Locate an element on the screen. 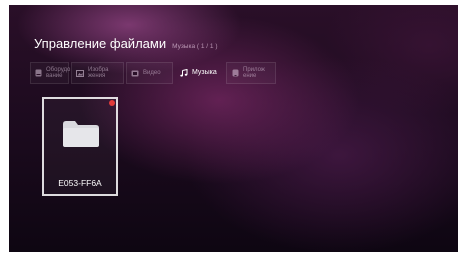  tab-storage: Оборудо вание is located at coordinates (50, 73).